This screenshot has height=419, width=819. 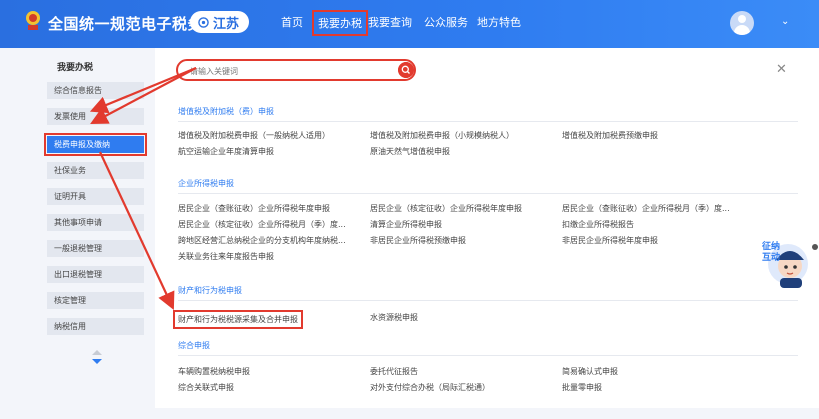 What do you see at coordinates (785, 21) in the screenshot?
I see `chevron-down-icon: ⌄` at bounding box center [785, 21].